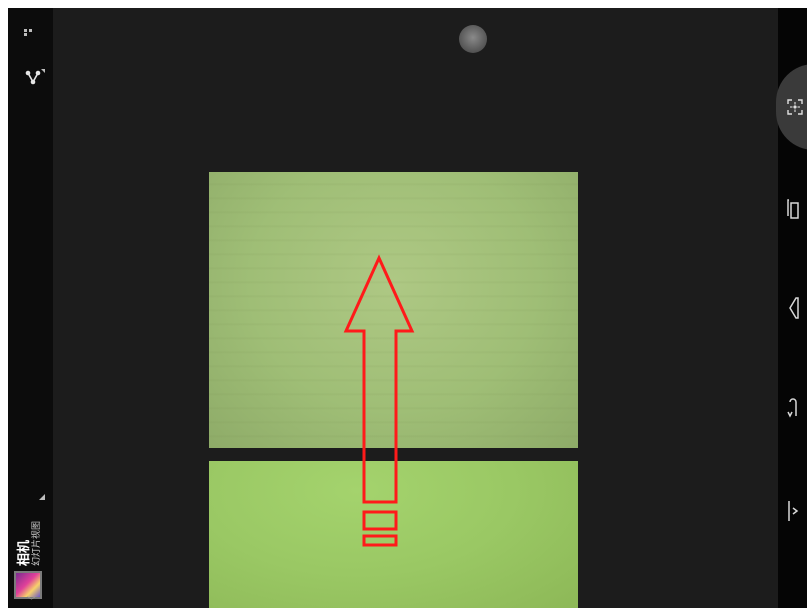 The image size is (807, 610). Describe the element at coordinates (30, 308) in the screenshot. I see `left-app-bar: 相机 幻灯片视图 ﹀` at that location.